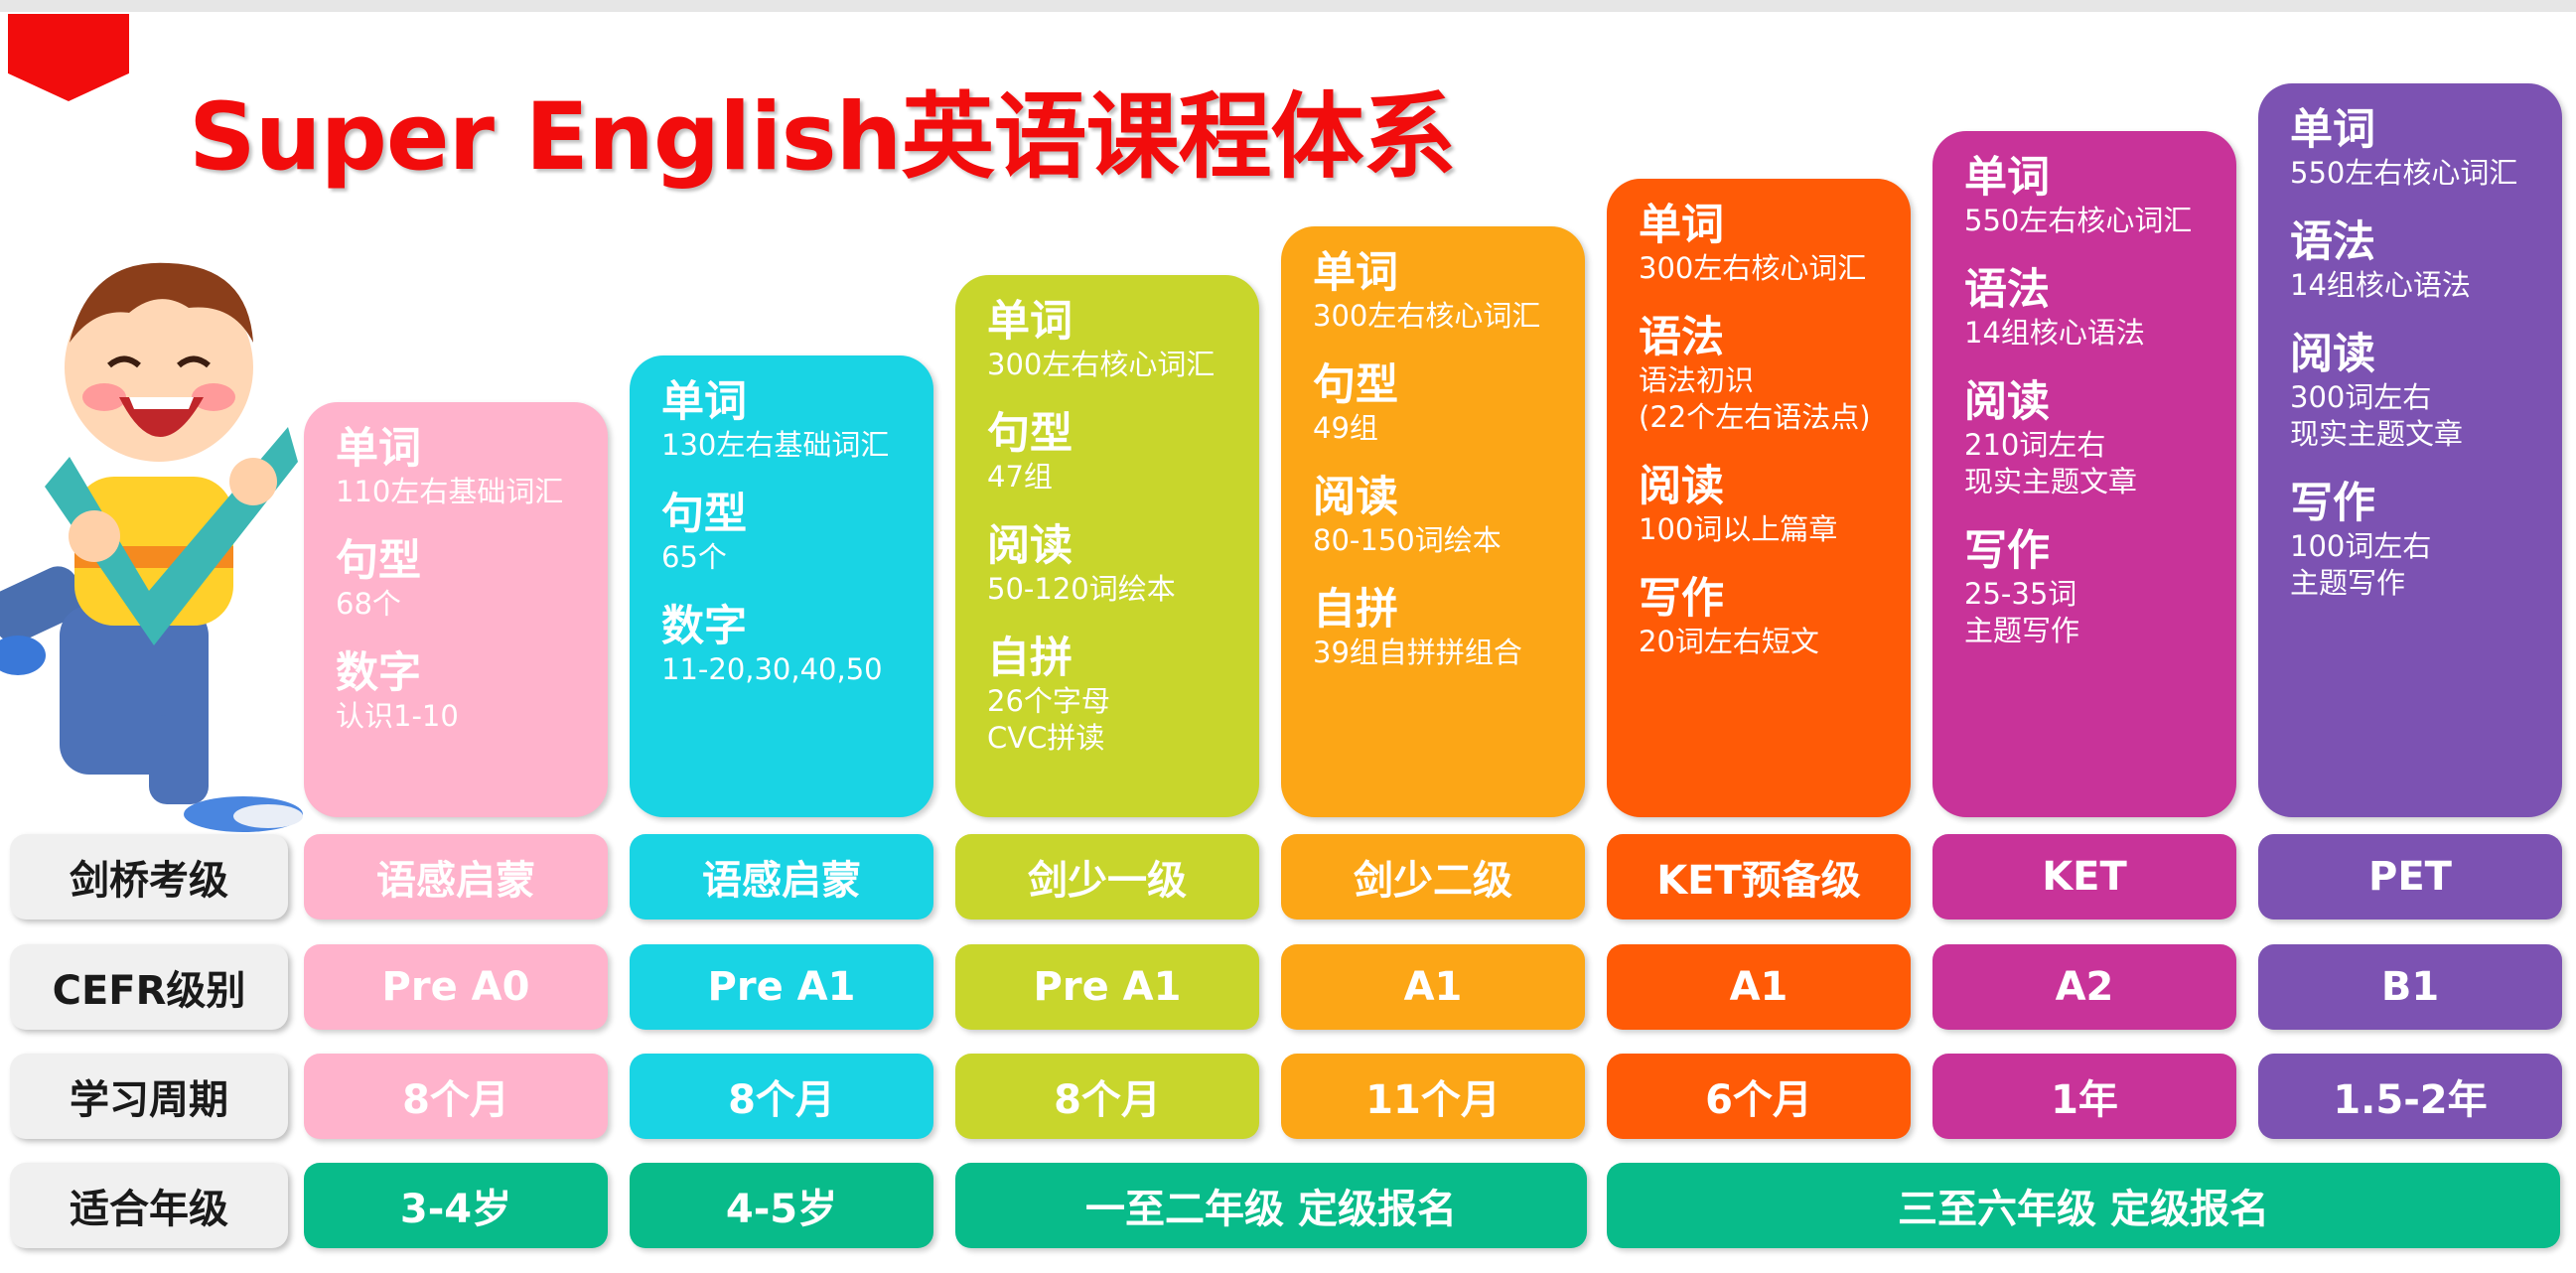 This screenshot has height=1273, width=2576. What do you see at coordinates (1107, 1097) in the screenshot?
I see `study-period-cell-3: 8个月` at bounding box center [1107, 1097].